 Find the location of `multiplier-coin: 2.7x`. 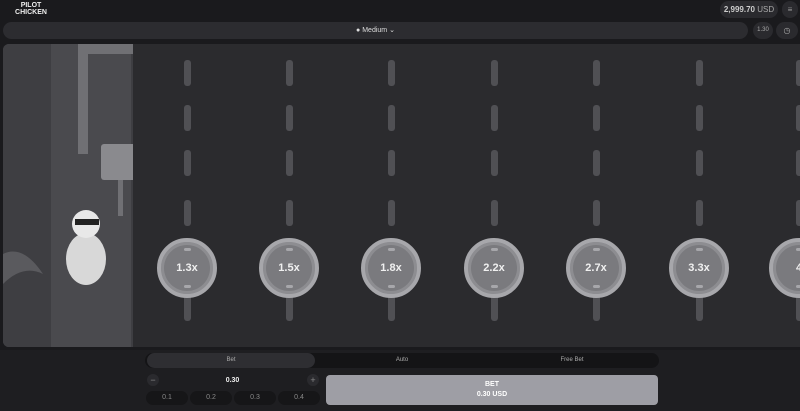

multiplier-coin: 2.7x is located at coordinates (596, 268).